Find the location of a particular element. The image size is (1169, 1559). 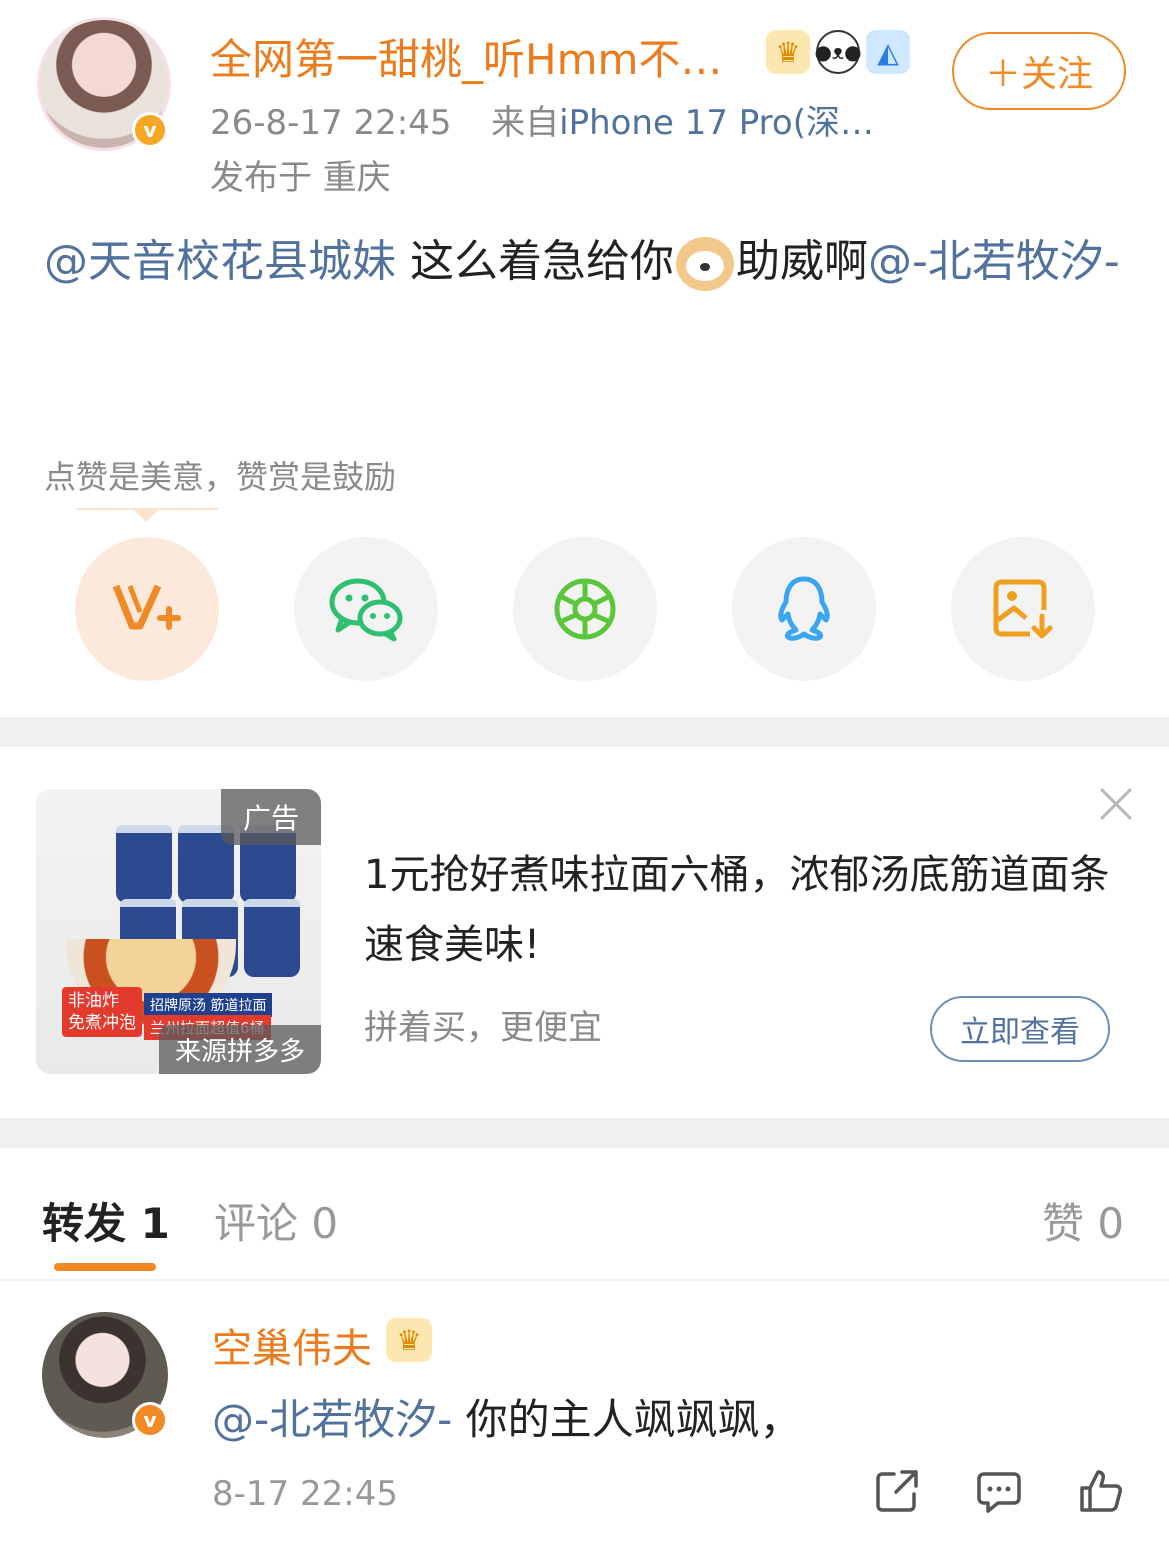

repost-author-name: 空巢伟夫 is located at coordinates (292, 1345).